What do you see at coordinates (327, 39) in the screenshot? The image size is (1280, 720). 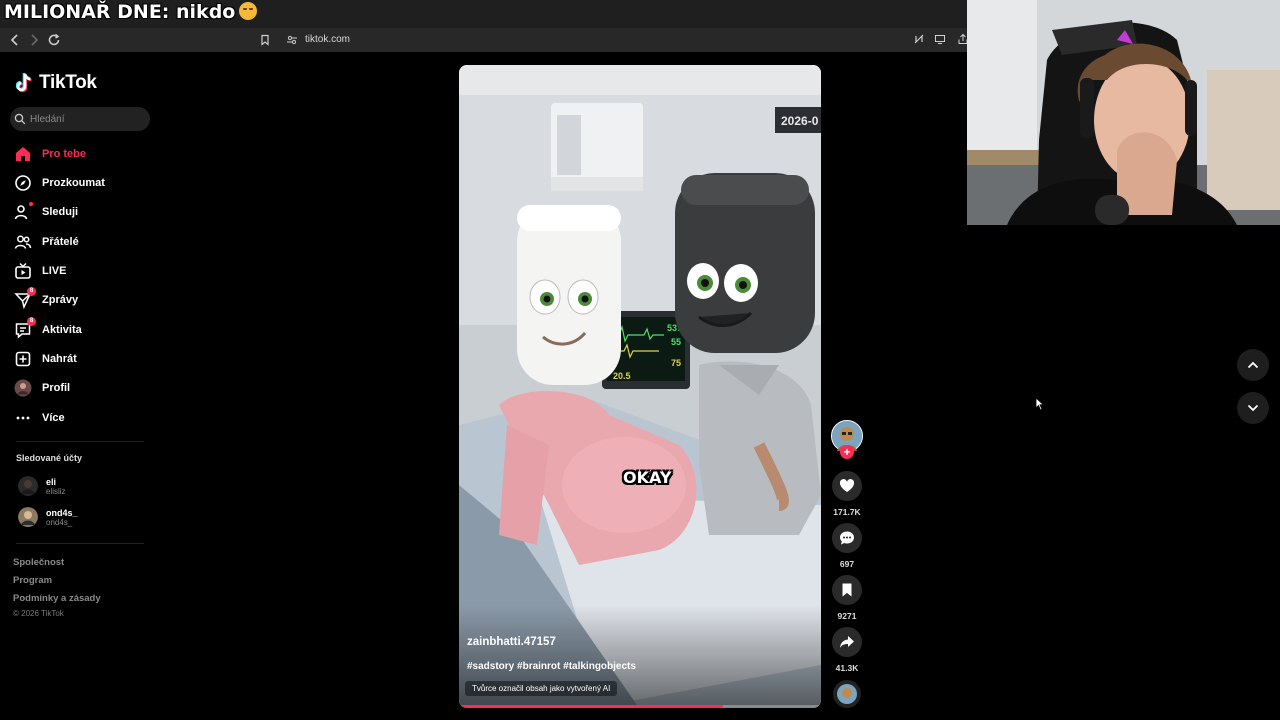 I see `address-bar: tiktok.com` at bounding box center [327, 39].